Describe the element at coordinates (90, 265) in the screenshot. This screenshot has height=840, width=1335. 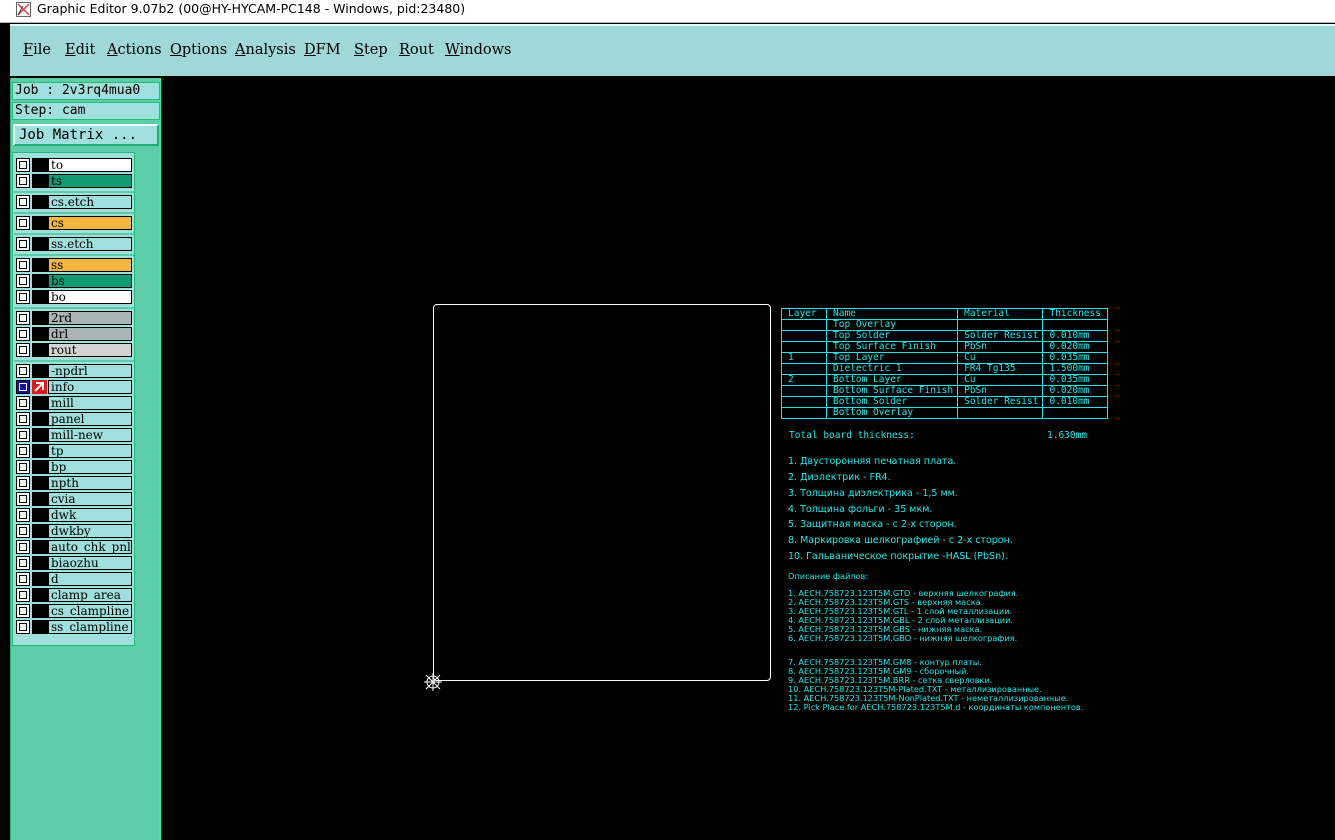
I see `layer-name: ss` at that location.